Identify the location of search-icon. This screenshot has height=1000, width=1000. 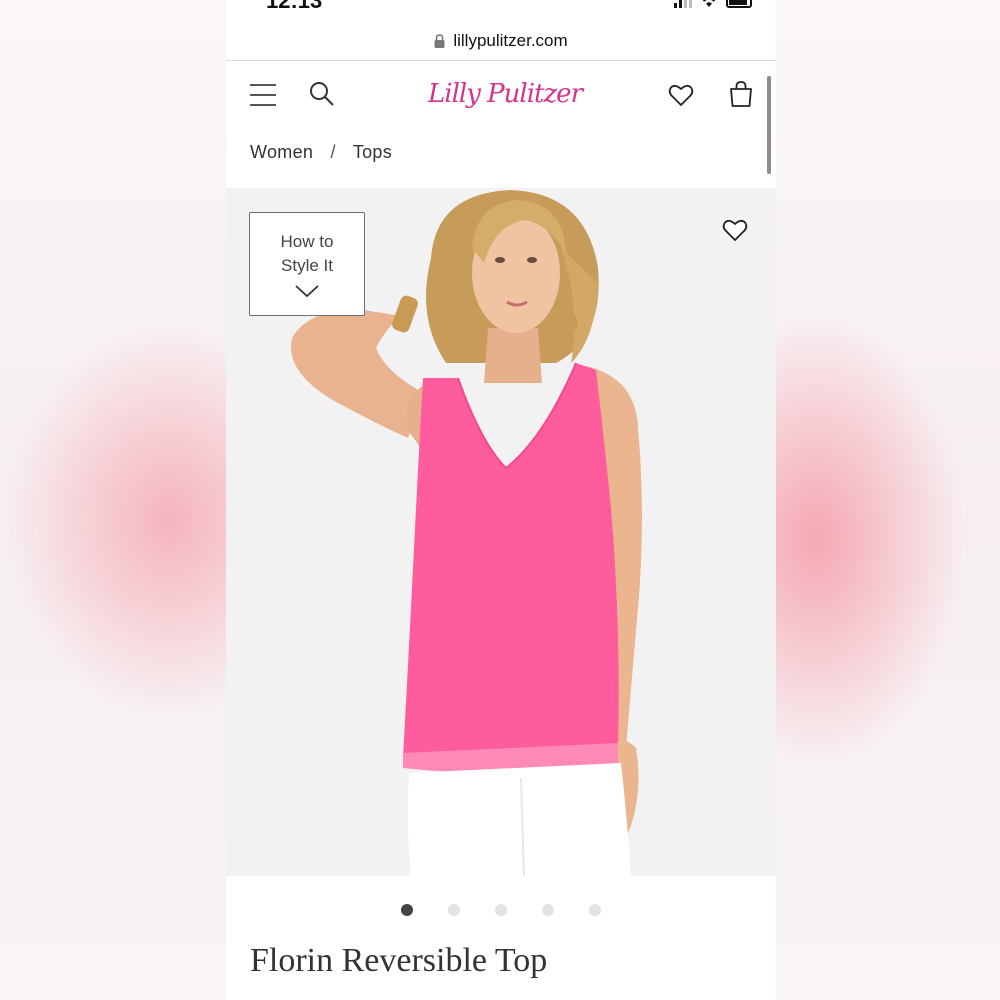
(322, 94).